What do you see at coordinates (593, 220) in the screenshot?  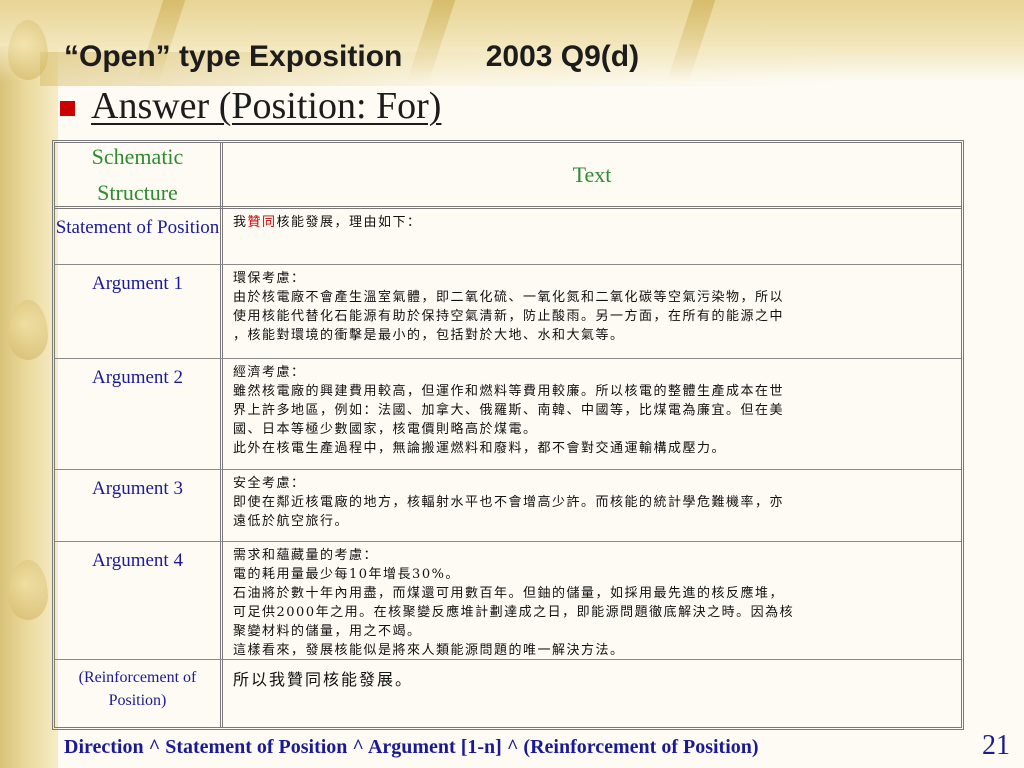 I see `row-text: 我贊同核能發展，理由如下：` at bounding box center [593, 220].